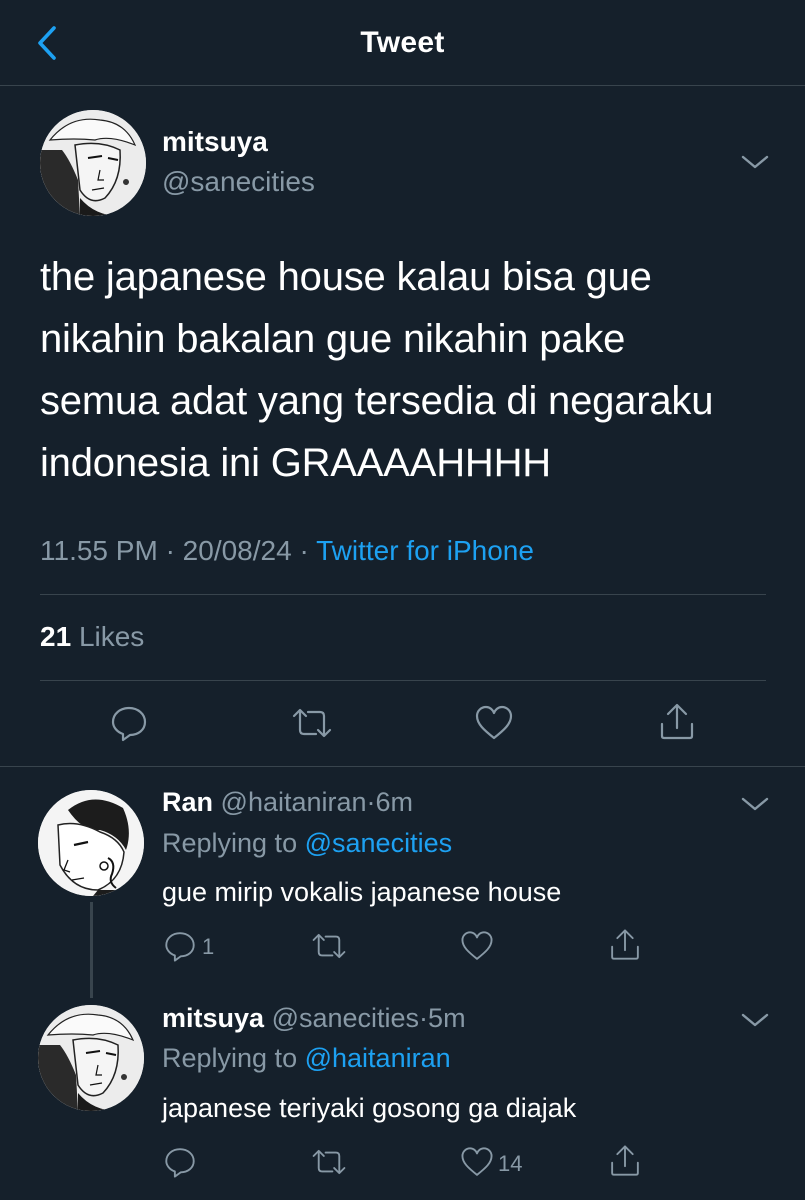 This screenshot has width=805, height=1200. I want to click on reply-author-handle: @sanecities, so click(345, 1018).